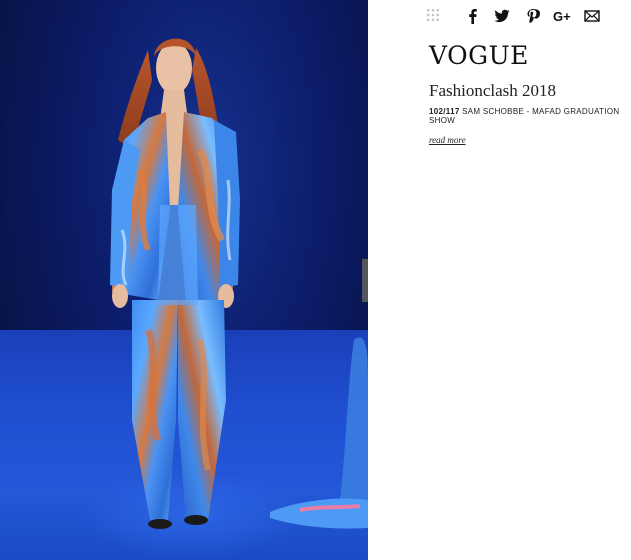 This screenshot has height=560, width=631. I want to click on facebook-icon, so click(473, 16).